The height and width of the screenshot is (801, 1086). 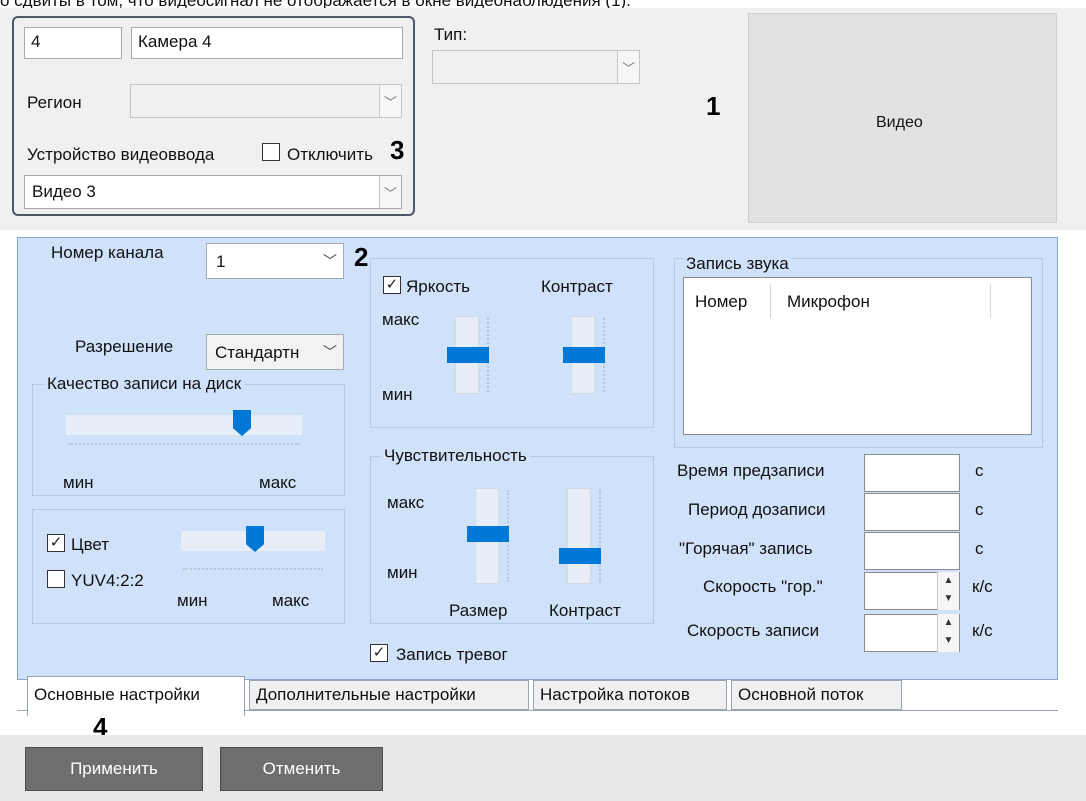 What do you see at coordinates (78, 482) in the screenshot?
I see `disk-quality-min: мин` at bounding box center [78, 482].